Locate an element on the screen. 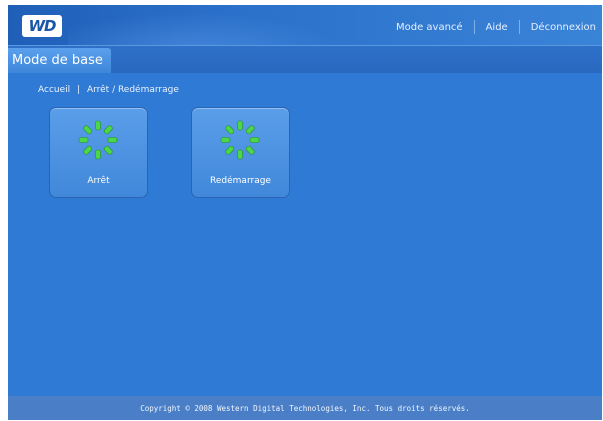  breadcrumb-home-link: Accueil is located at coordinates (54, 90).